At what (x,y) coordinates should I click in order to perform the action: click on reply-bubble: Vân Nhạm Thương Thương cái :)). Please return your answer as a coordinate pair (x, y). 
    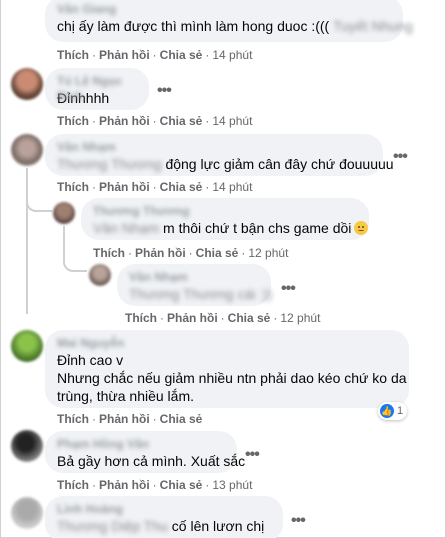
    Looking at the image, I should click on (194, 285).